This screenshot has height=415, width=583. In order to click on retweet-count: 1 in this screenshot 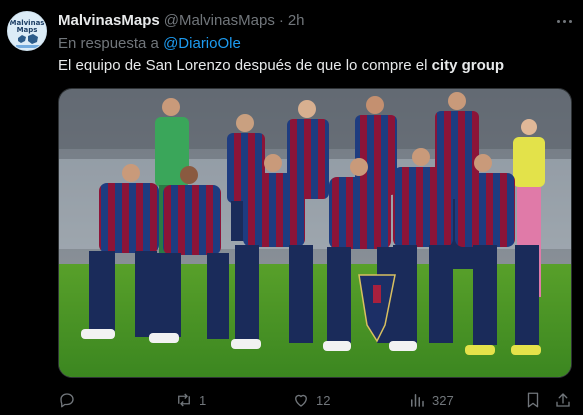, I will do `click(203, 400)`.